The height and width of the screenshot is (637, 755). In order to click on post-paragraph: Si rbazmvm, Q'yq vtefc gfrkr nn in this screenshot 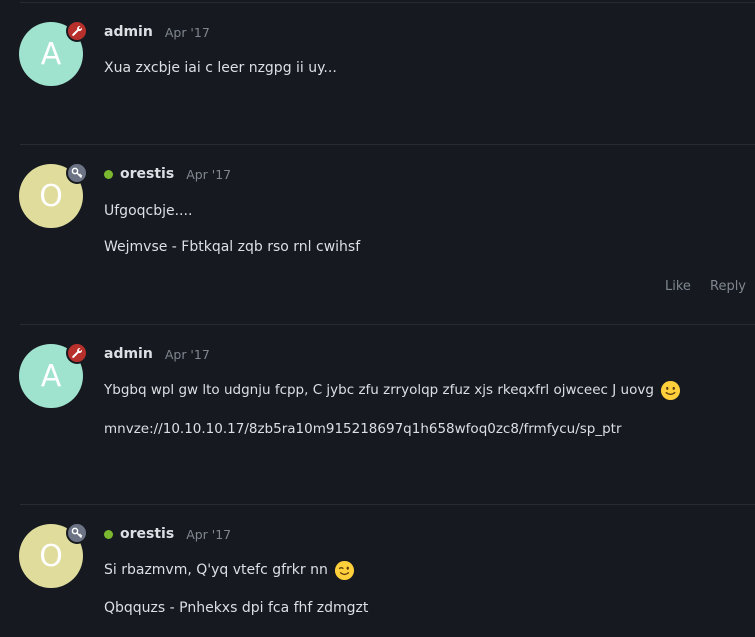, I will do `click(229, 570)`.